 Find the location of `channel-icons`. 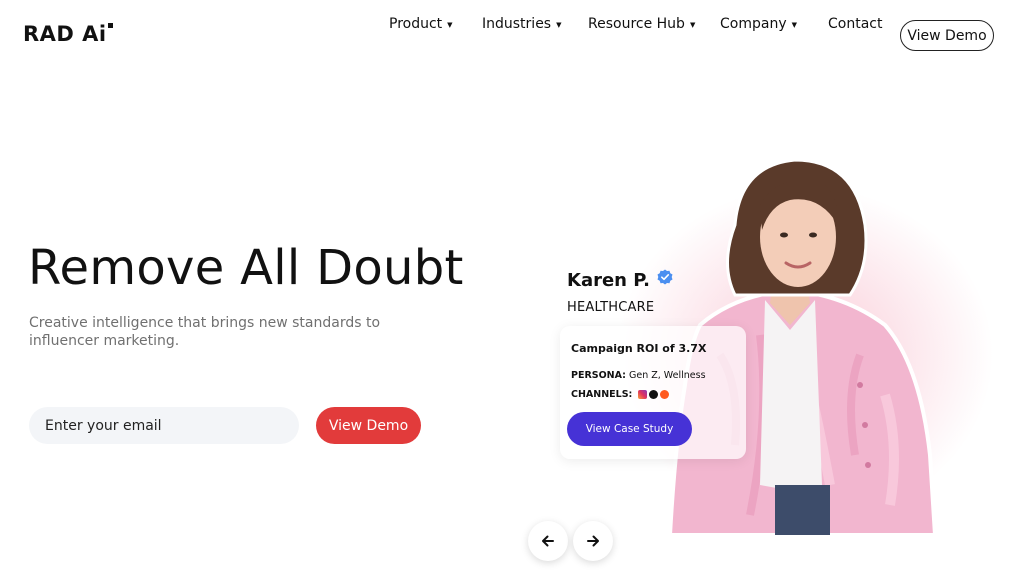

channel-icons is located at coordinates (654, 394).